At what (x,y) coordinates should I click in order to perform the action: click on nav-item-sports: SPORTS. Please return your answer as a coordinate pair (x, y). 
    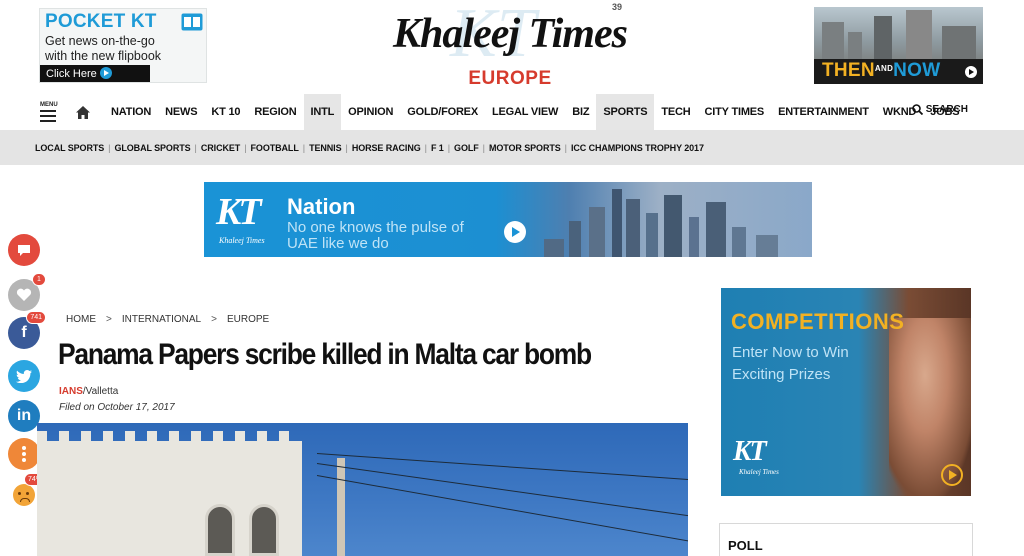
    Looking at the image, I should click on (625, 112).